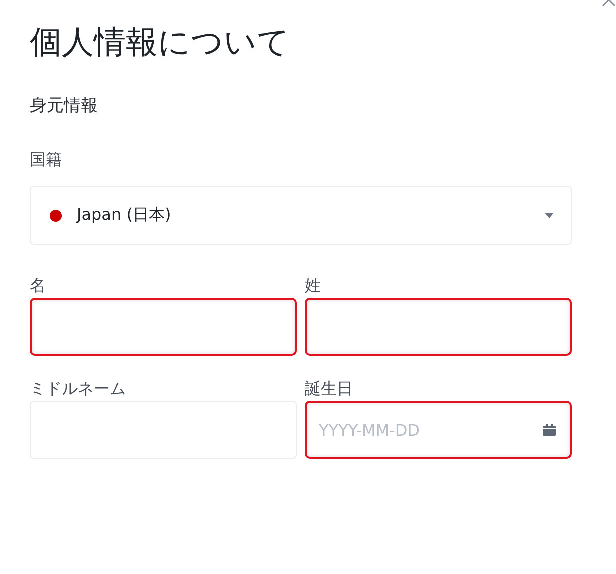 This screenshot has height=574, width=616. Describe the element at coordinates (78, 389) in the screenshot. I see `field-label: ミドルネーム` at that location.